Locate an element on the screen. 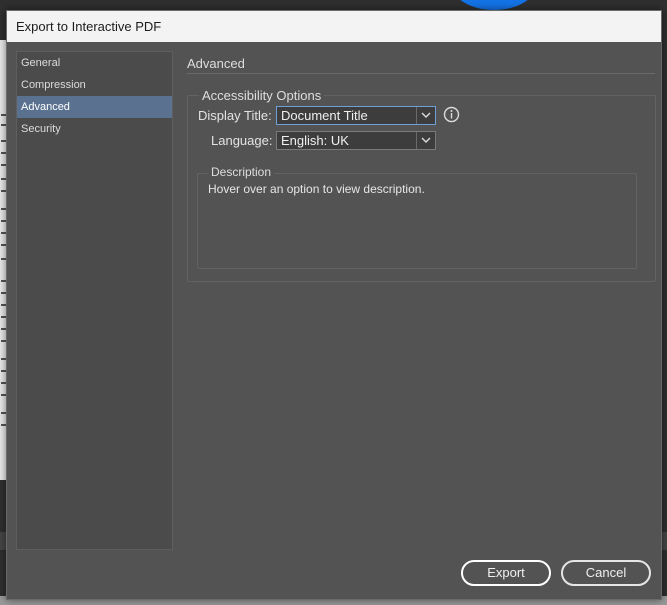 The image size is (667, 605). cancel-button: Cancel is located at coordinates (606, 573).